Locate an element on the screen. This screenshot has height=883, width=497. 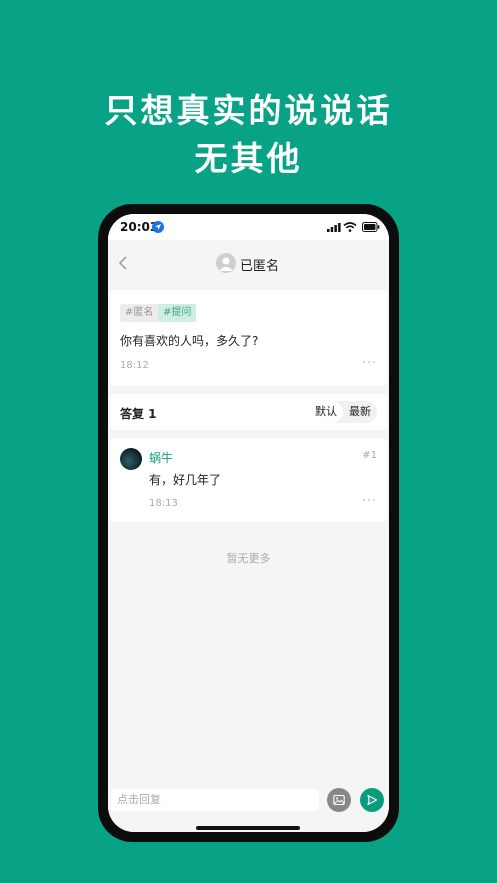
wifi-icon is located at coordinates (350, 227).